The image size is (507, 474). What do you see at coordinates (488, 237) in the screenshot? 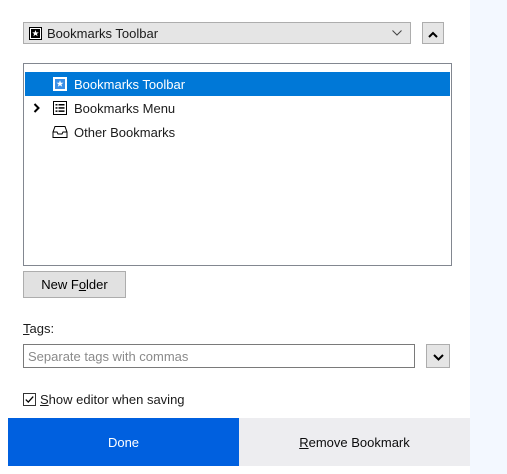
I see `page-background-right` at bounding box center [488, 237].